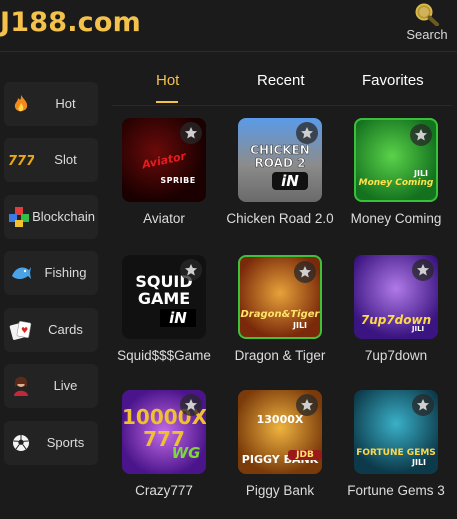 Image resolution: width=457 pixels, height=519 pixels. I want to click on slot-777-icon: 777, so click(21, 160).